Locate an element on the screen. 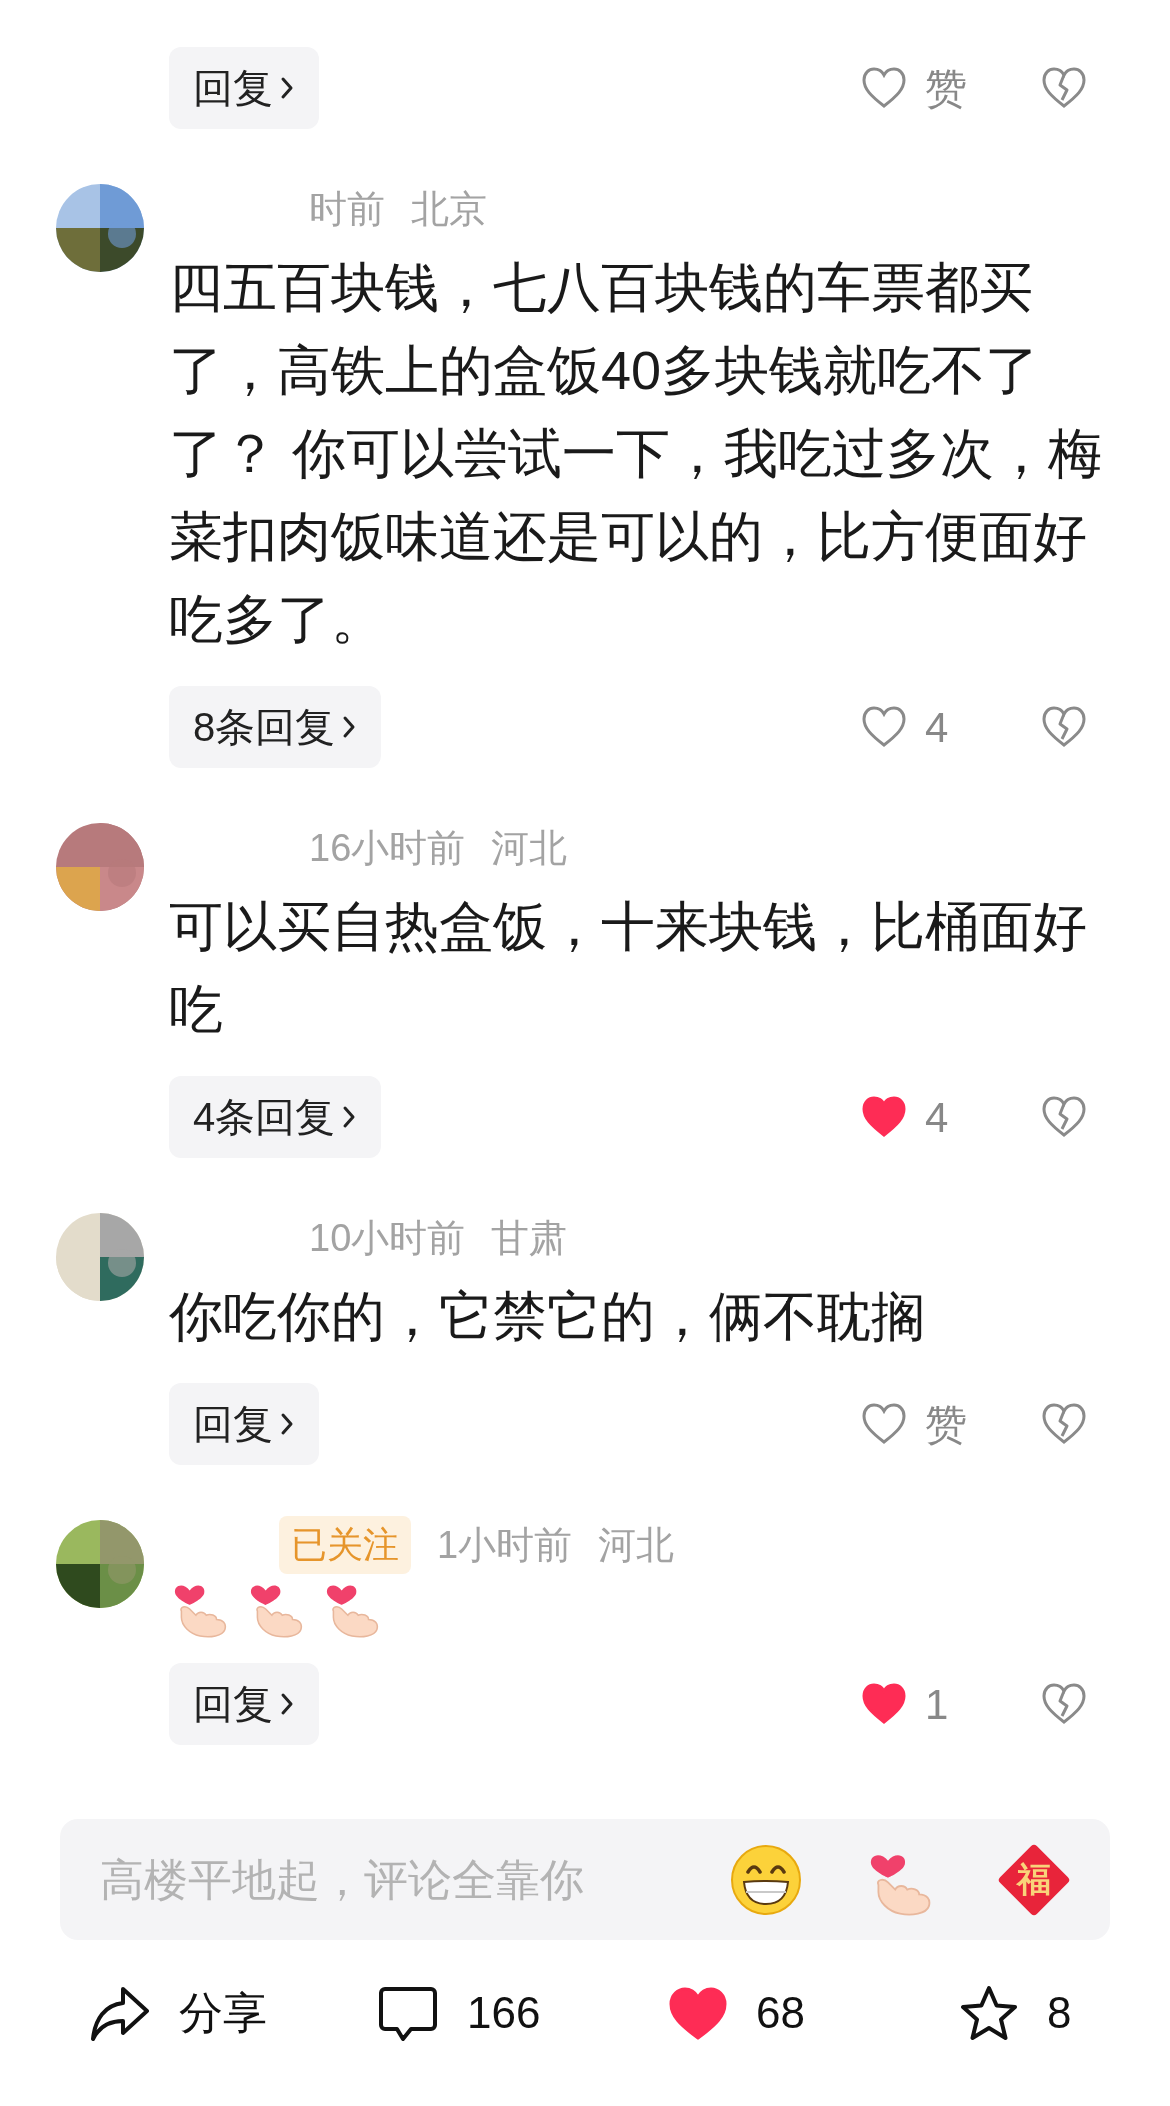  comment-time: 16小时前 is located at coordinates (387, 848).